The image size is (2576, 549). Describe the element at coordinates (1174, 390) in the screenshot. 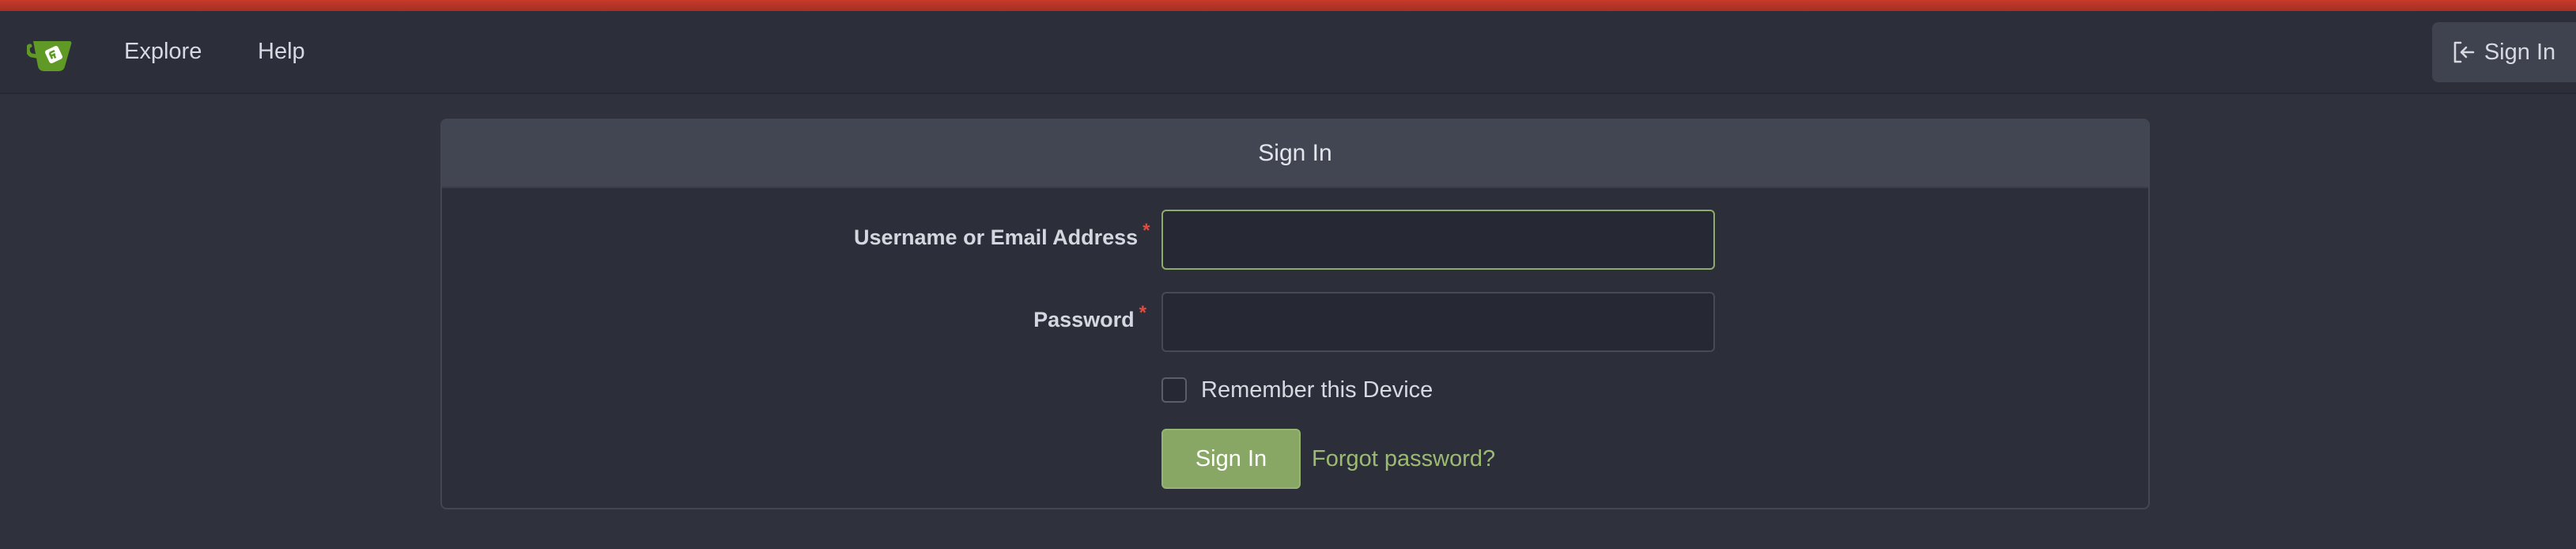

I see `remember-device-checkbox` at that location.